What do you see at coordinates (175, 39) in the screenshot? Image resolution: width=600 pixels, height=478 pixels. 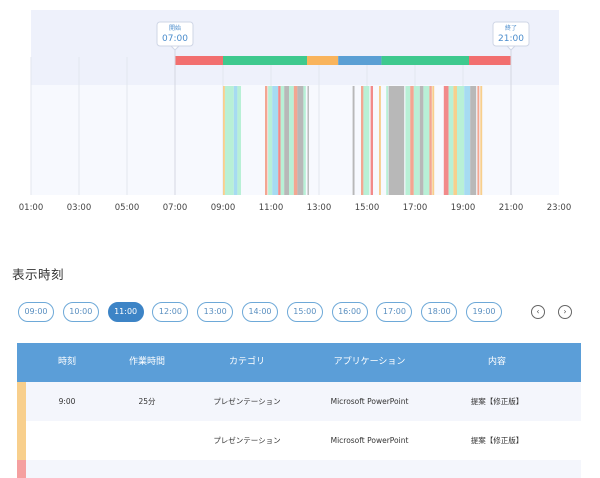 I see `start-marker-time: 07:00` at bounding box center [175, 39].